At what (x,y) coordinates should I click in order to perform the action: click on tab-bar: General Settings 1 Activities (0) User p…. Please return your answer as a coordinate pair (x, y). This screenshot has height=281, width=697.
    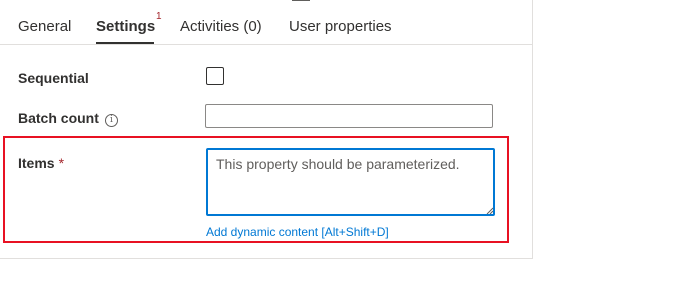
    Looking at the image, I should click on (266, 22).